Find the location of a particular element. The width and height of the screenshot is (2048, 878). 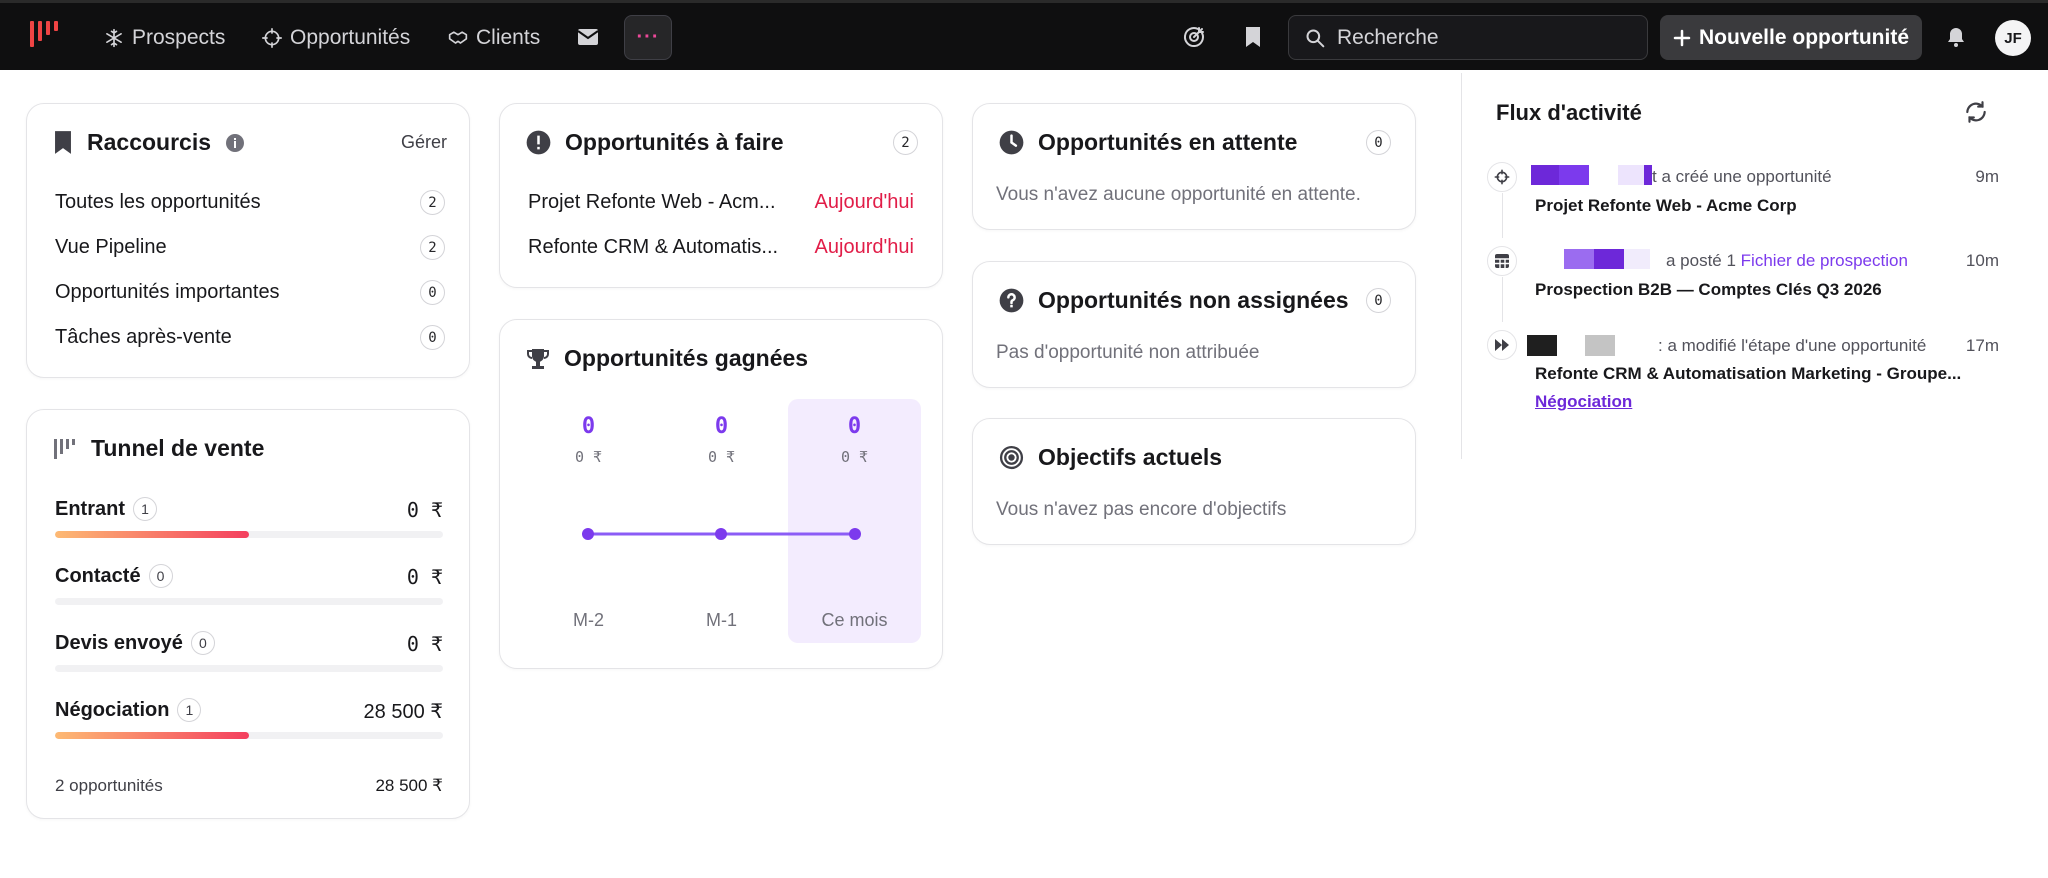

funnel-stage-entrant: Entrant 1 is located at coordinates (106, 509).